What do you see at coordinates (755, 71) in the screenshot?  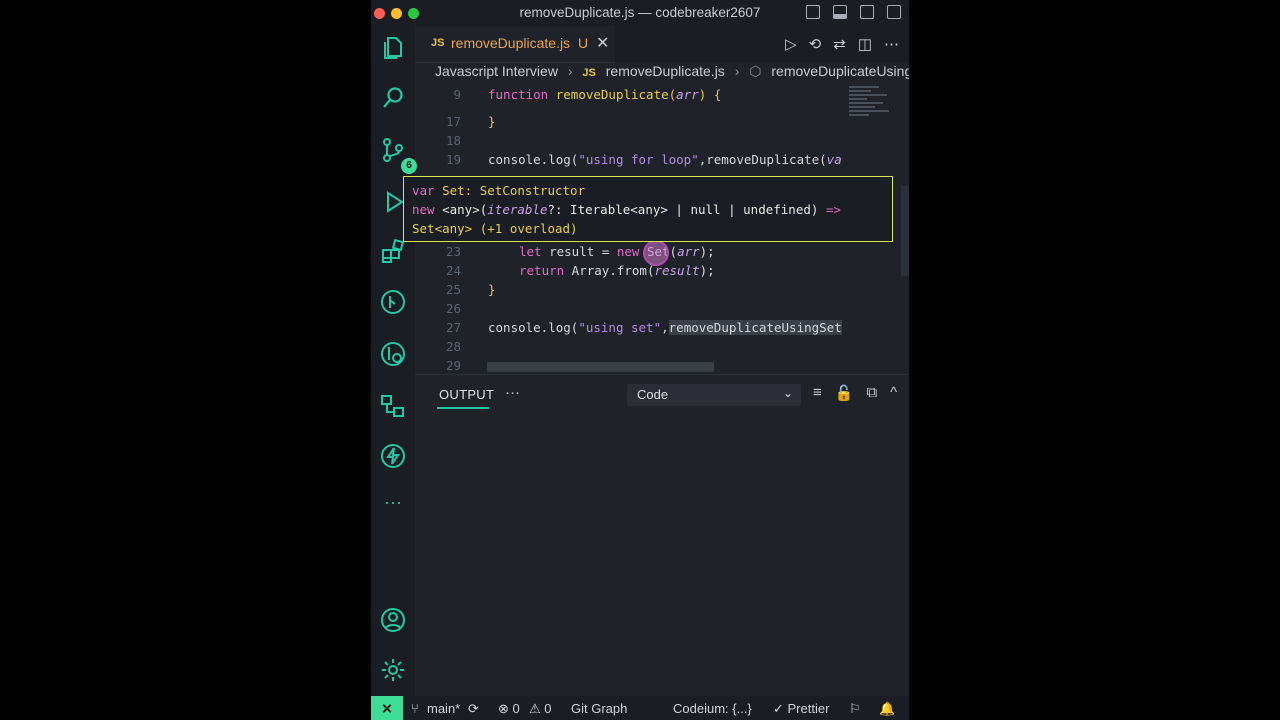 I see `symbol-method-icon: ⬡` at bounding box center [755, 71].